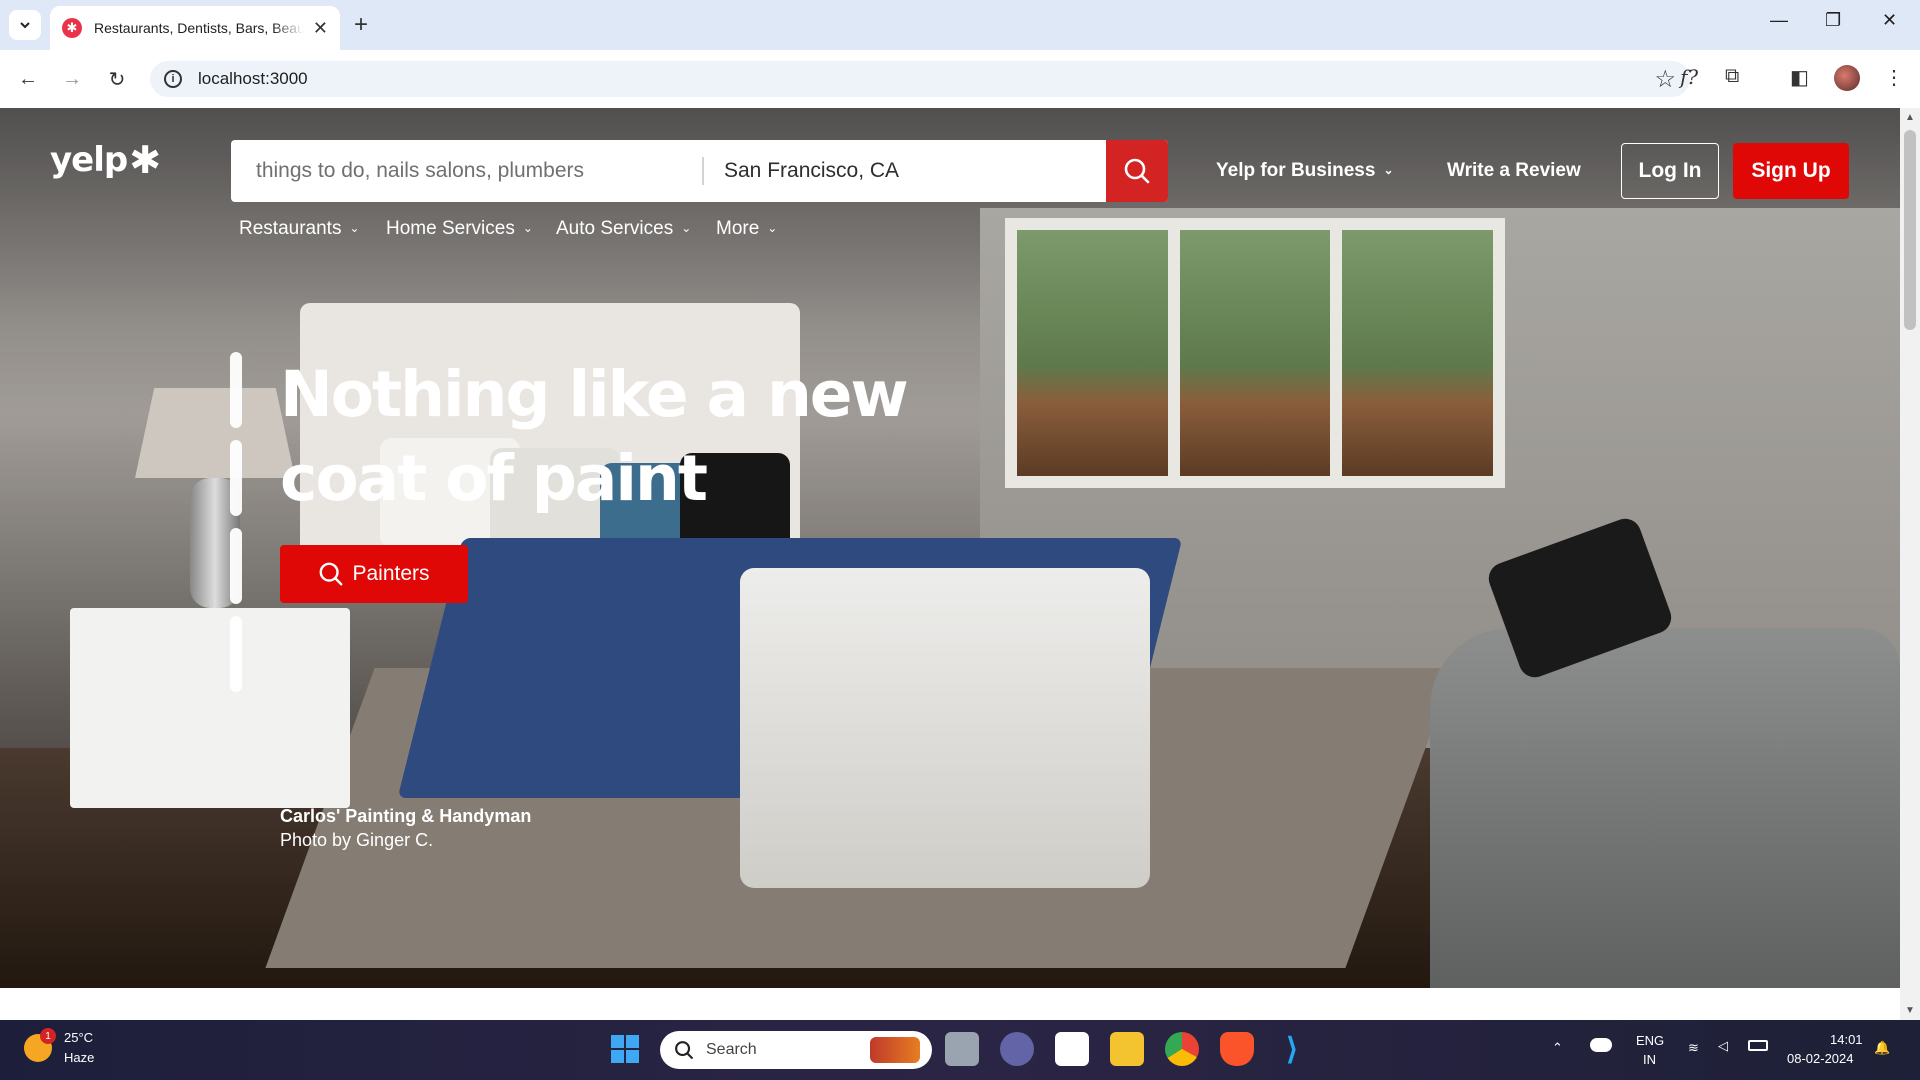  Describe the element at coordinates (48, 1036) in the screenshot. I see `weather-badge: 1` at that location.